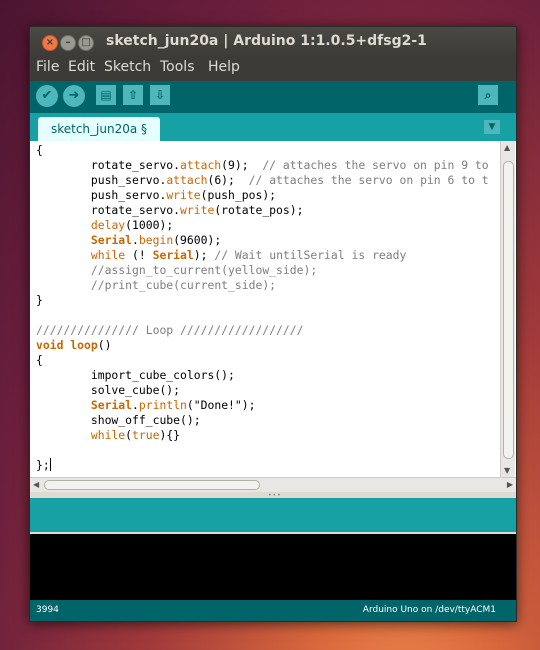 The width and height of the screenshot is (540, 650). Describe the element at coordinates (47, 610) in the screenshot. I see `line-number: 3994` at that location.